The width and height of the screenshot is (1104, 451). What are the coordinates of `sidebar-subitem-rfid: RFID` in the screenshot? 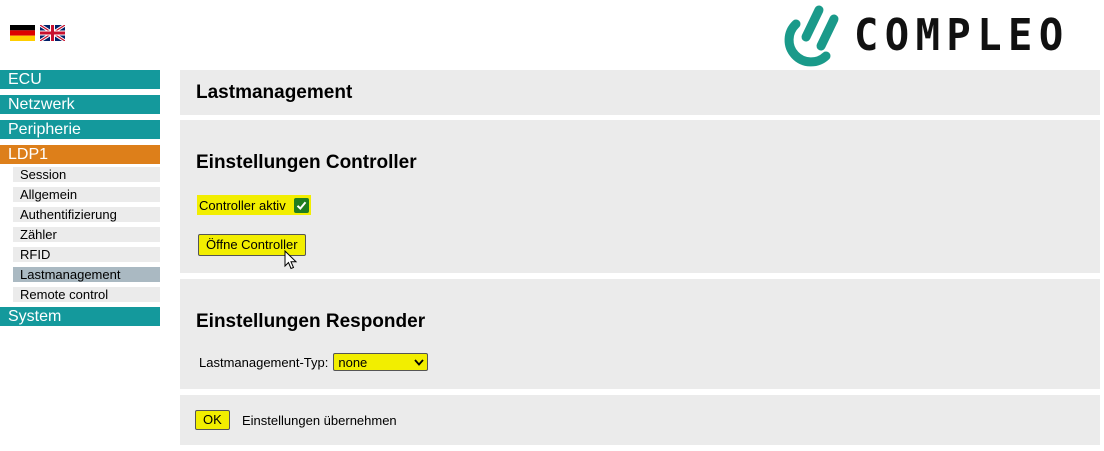 It's located at (86, 254).